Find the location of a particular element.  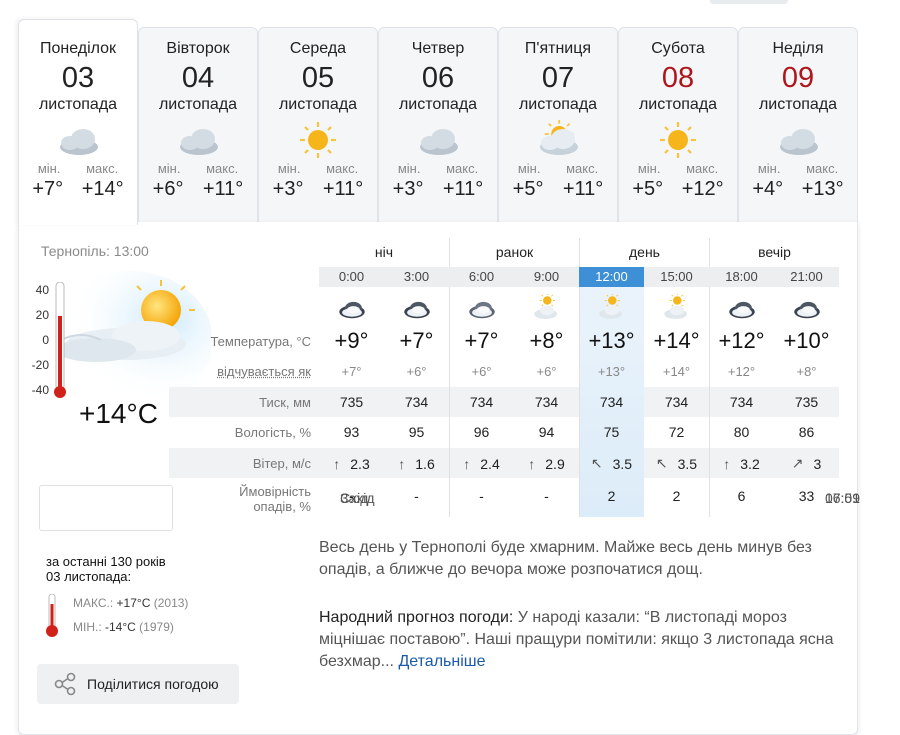

hour-precip: 2 is located at coordinates (676, 496).